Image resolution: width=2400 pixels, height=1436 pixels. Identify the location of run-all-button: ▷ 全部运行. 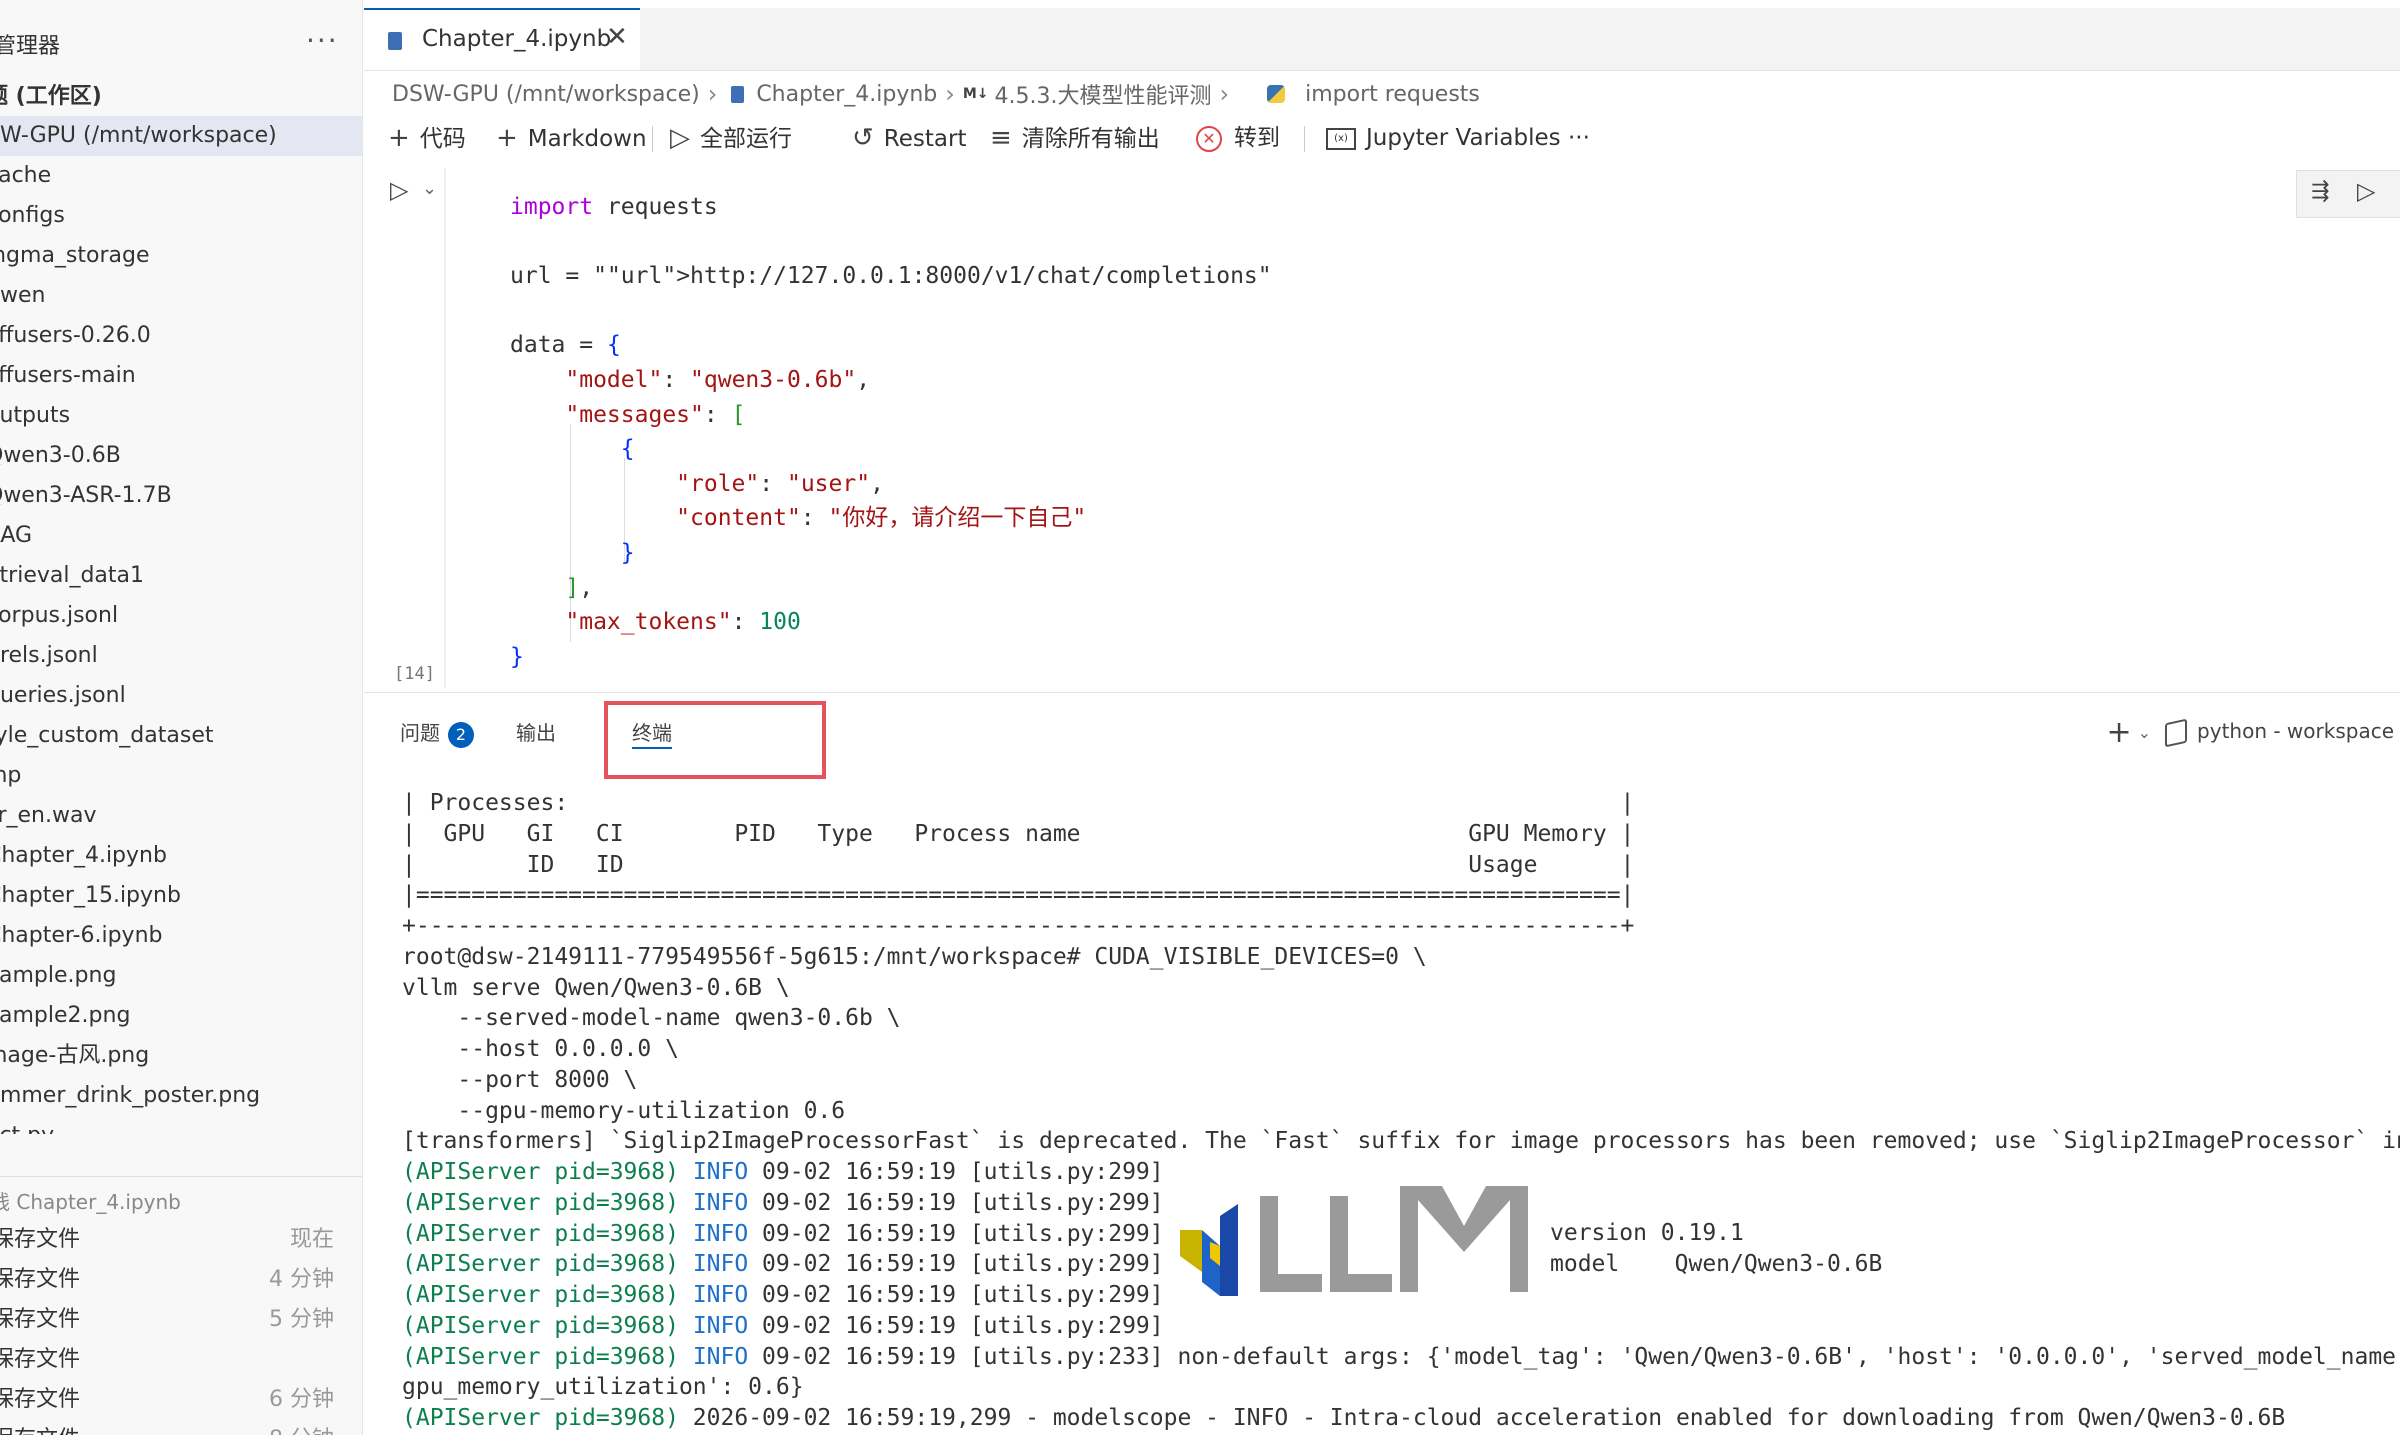
(731, 138).